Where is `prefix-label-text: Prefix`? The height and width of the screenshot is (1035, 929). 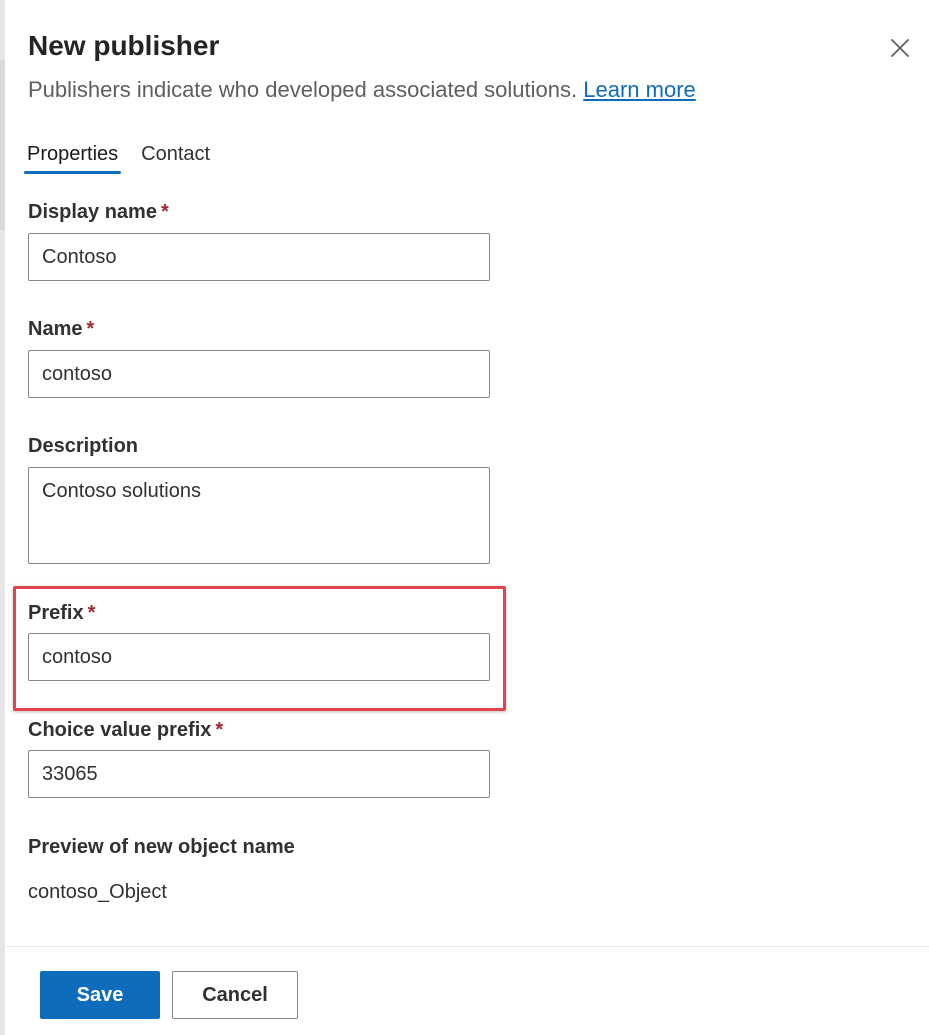 prefix-label-text: Prefix is located at coordinates (56, 613).